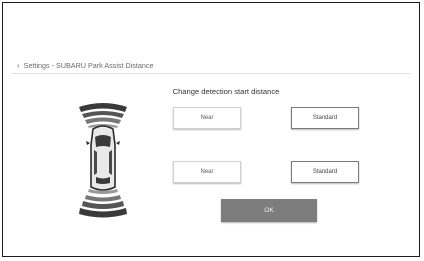  I want to click on chevron-left-icon: ‹, so click(18, 65).